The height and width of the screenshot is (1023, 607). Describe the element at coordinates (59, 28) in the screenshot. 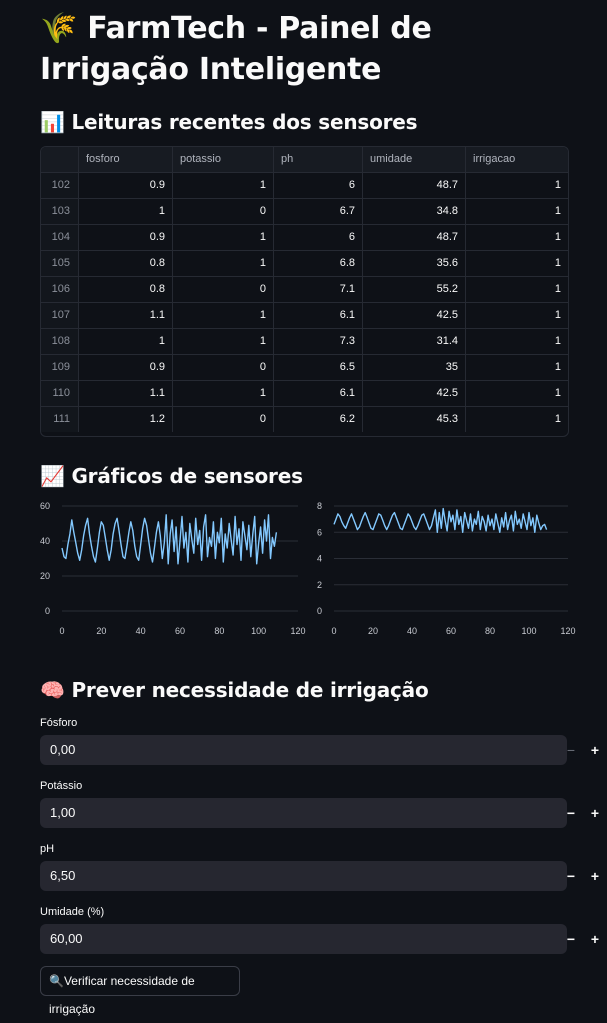

I see `rice-icon: 🌾` at that location.